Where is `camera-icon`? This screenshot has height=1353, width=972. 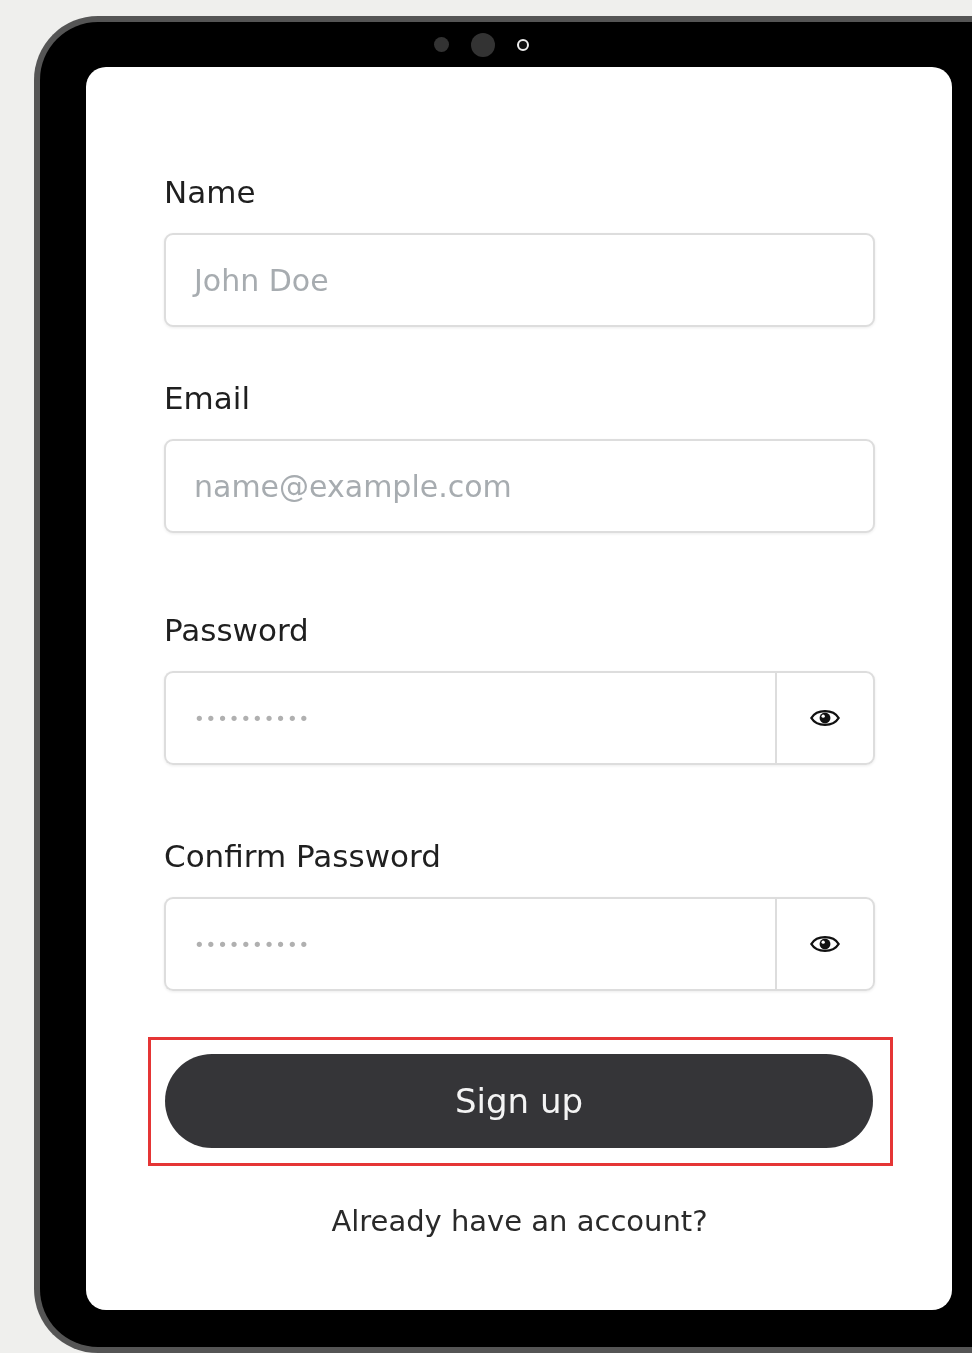 camera-icon is located at coordinates (482, 44).